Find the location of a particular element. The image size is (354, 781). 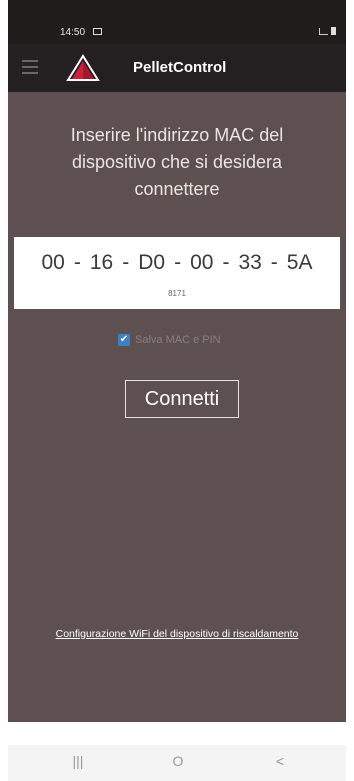

save-mac-label: Salva MAC e PIN is located at coordinates (178, 340).